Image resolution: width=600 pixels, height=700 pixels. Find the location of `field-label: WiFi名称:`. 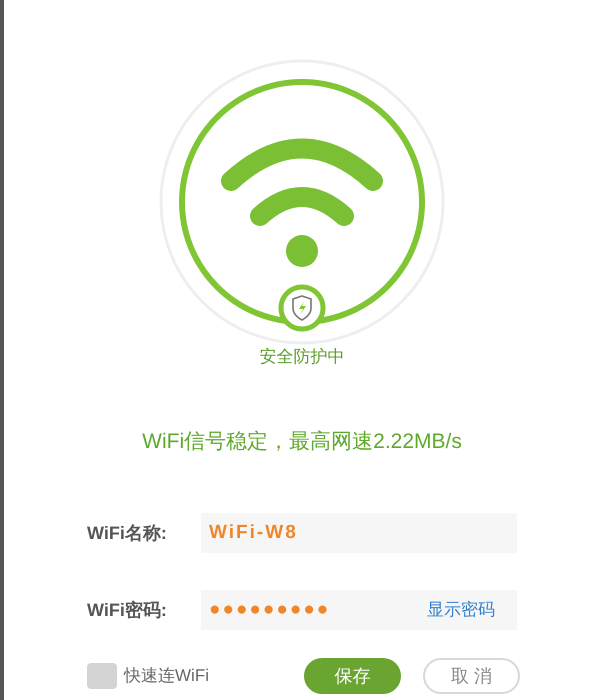

field-label: WiFi名称: is located at coordinates (127, 533).